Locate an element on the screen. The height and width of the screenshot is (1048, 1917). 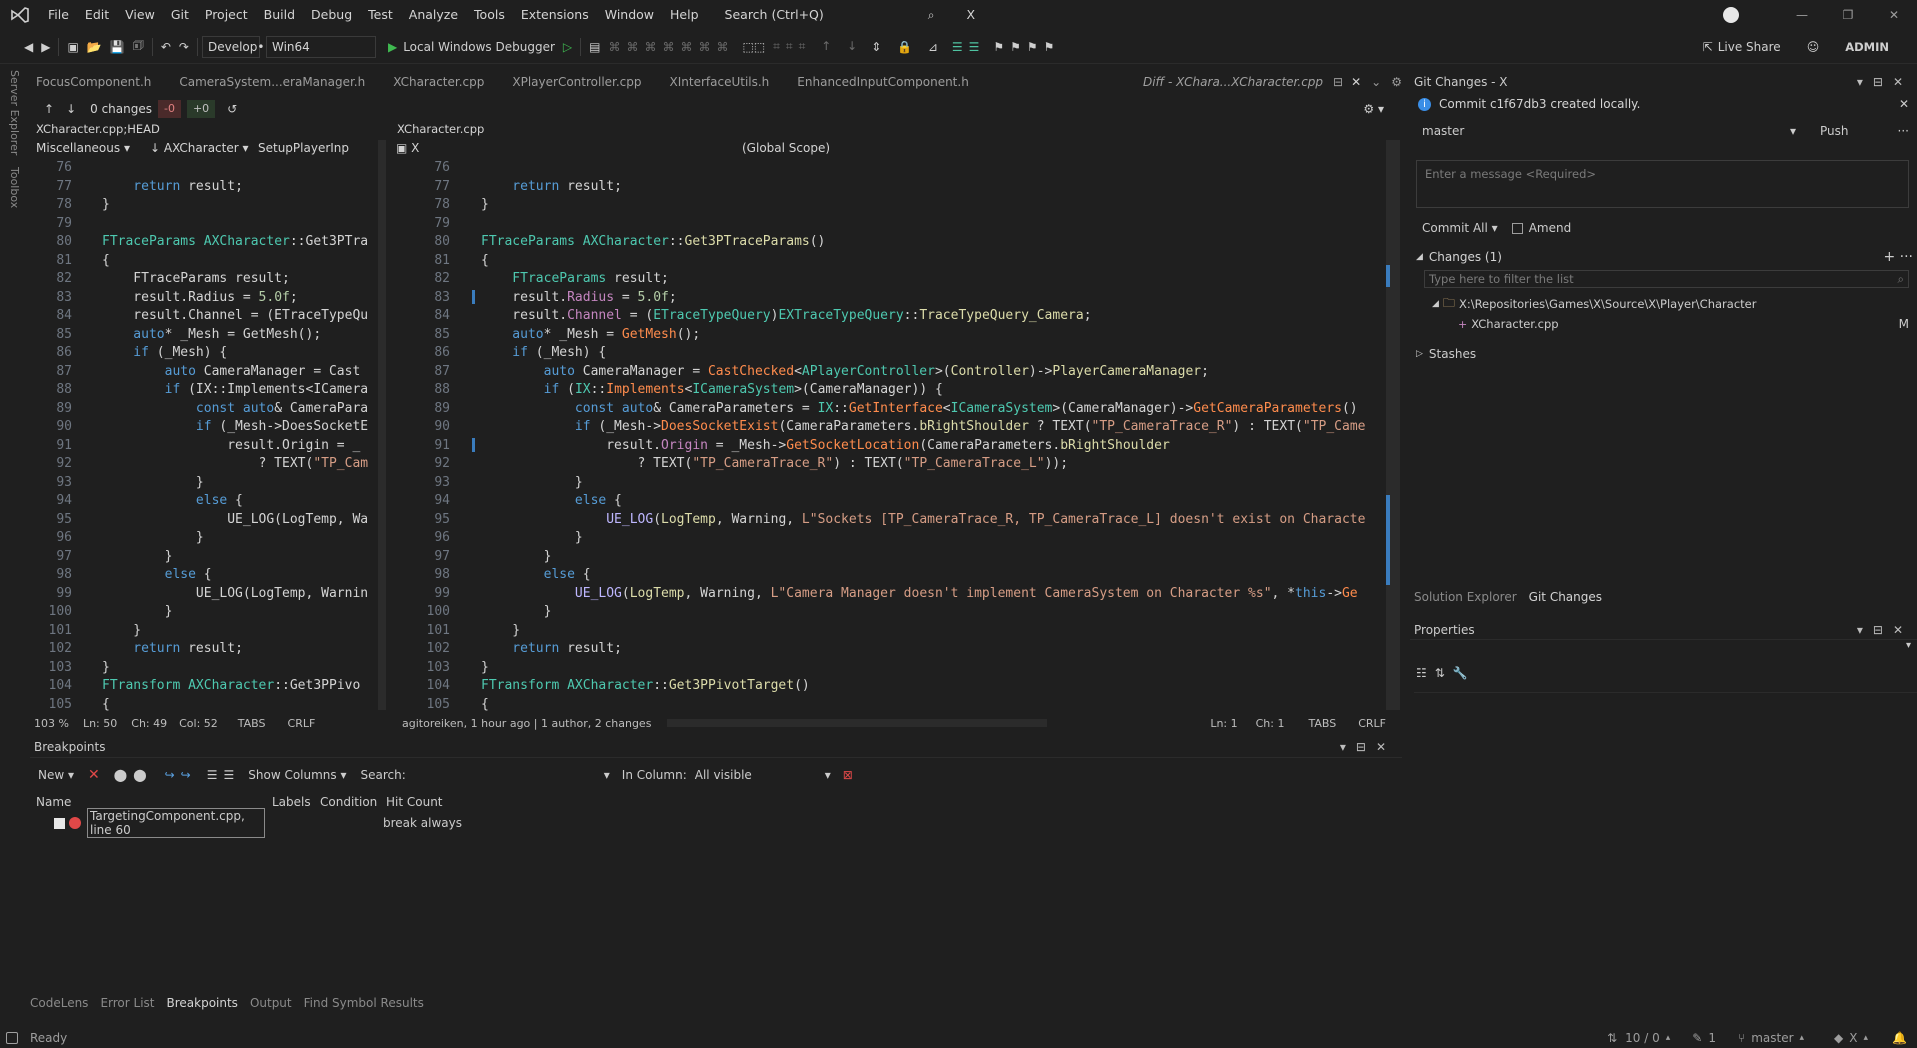
dismiss-notice-icon: ✕ is located at coordinates (1904, 104).